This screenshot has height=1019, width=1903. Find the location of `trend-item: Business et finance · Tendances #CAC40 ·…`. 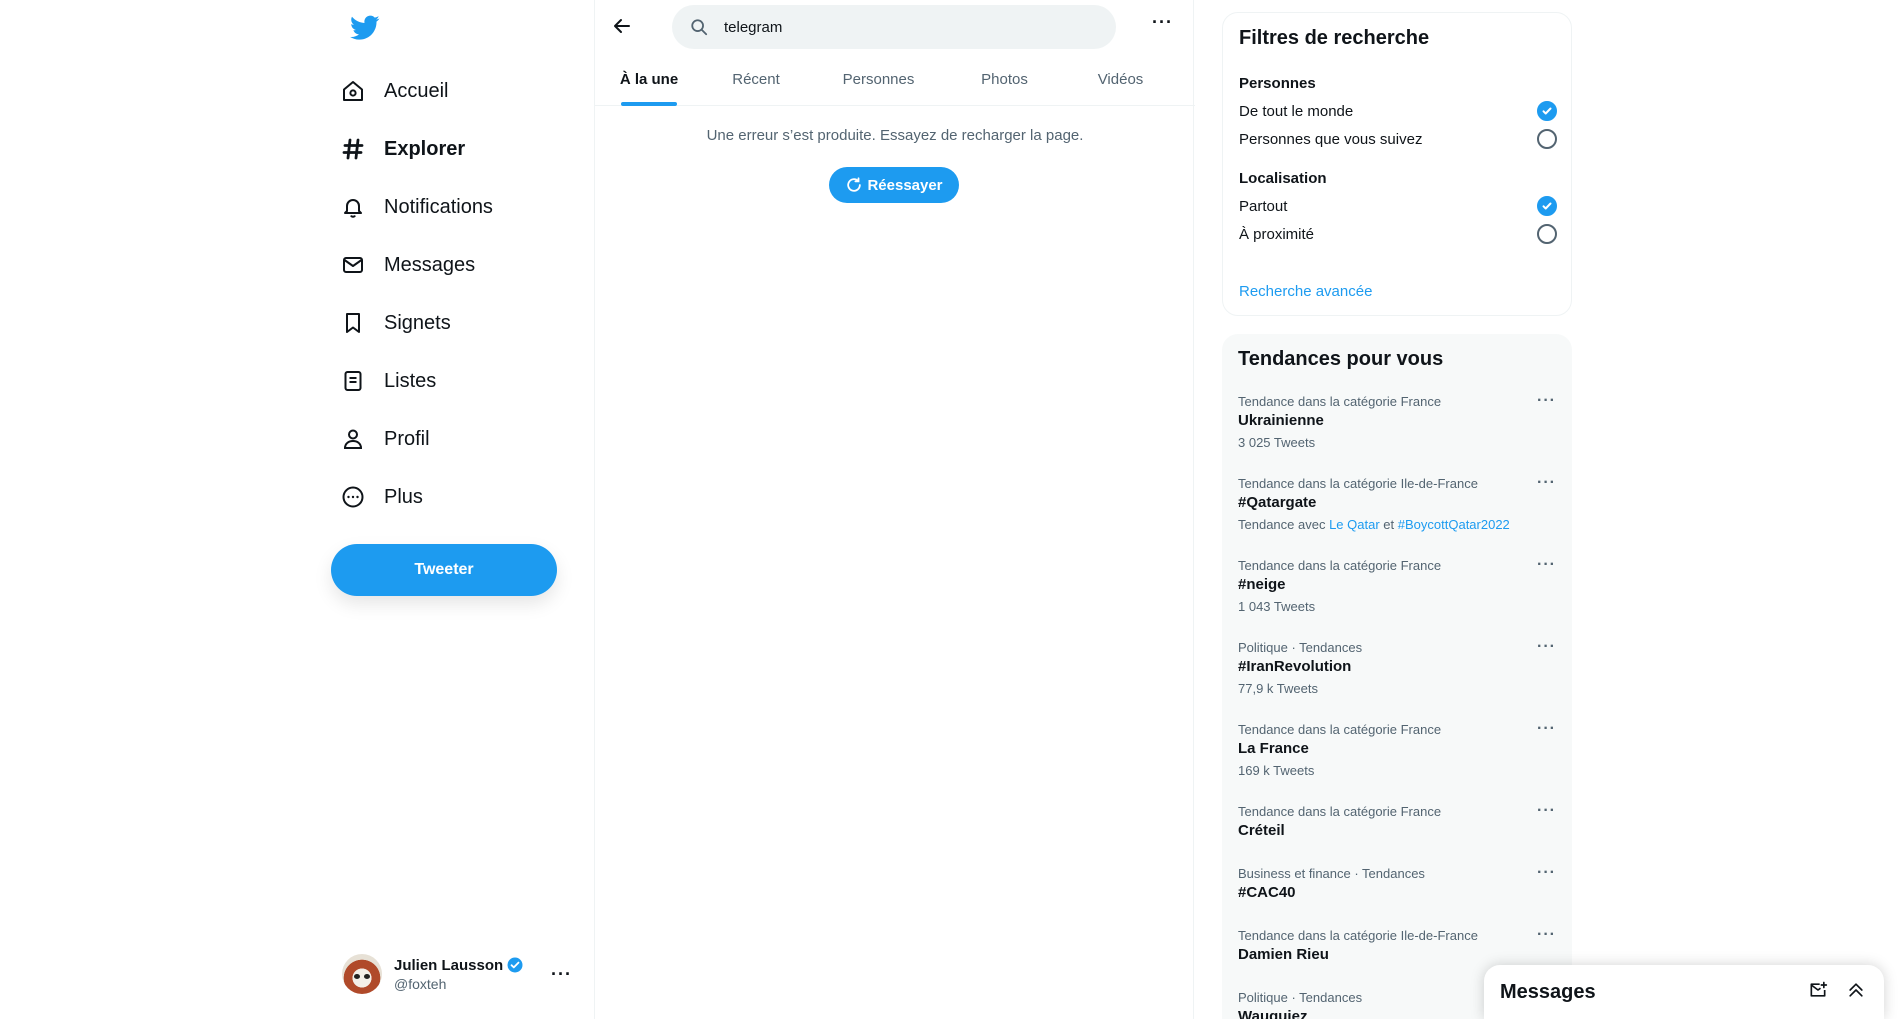

trend-item: Business et finance · Tendances #CAC40 ·… is located at coordinates (1397, 882).